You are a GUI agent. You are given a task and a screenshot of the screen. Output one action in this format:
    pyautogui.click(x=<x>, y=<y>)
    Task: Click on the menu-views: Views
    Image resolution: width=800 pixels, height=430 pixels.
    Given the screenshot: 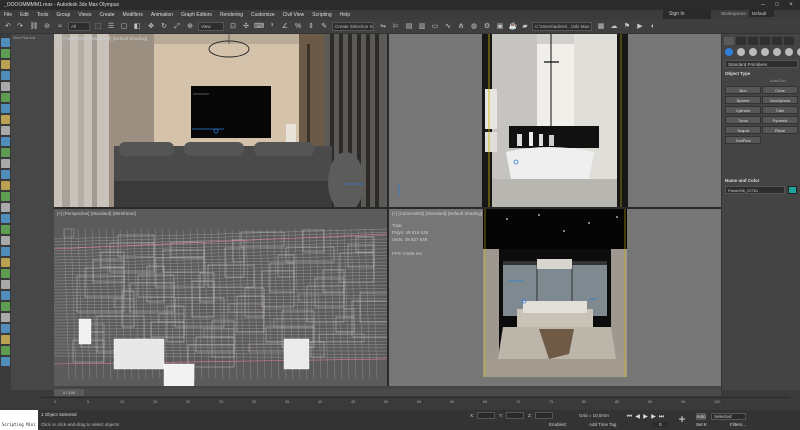 What is the action you would take?
    pyautogui.click(x=84, y=15)
    